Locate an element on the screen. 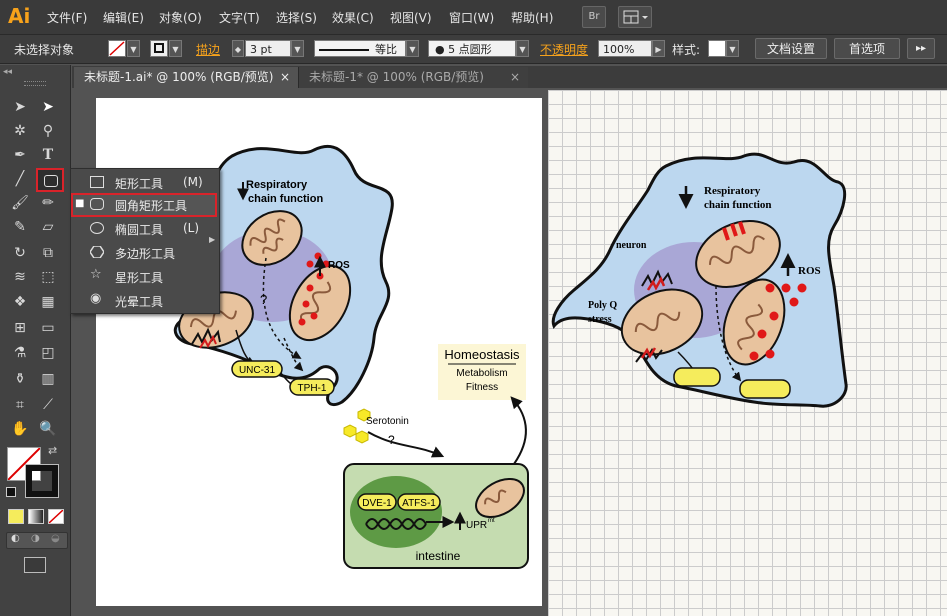 The image size is (947, 616). flyout-item-flare: ◉ 光晕工具 is located at coordinates (144, 301).